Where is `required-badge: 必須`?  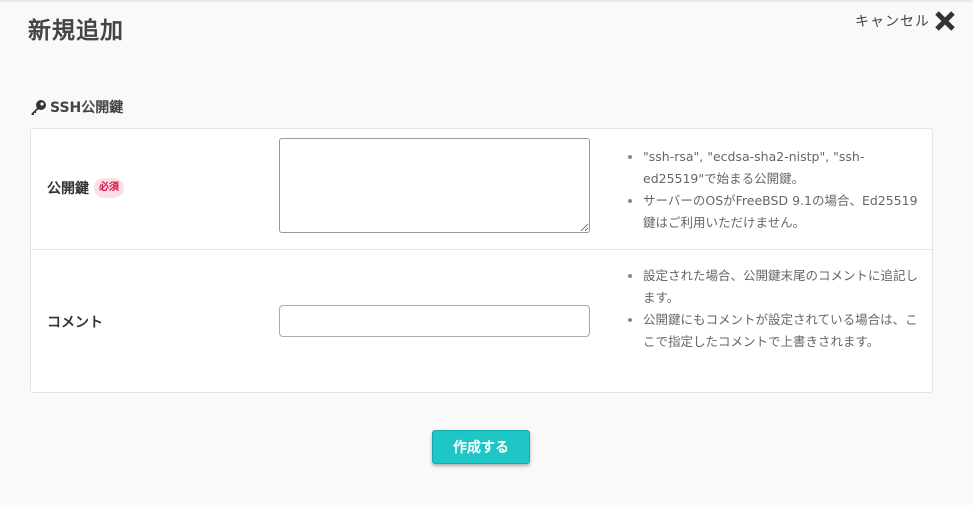 required-badge: 必須 is located at coordinates (109, 188).